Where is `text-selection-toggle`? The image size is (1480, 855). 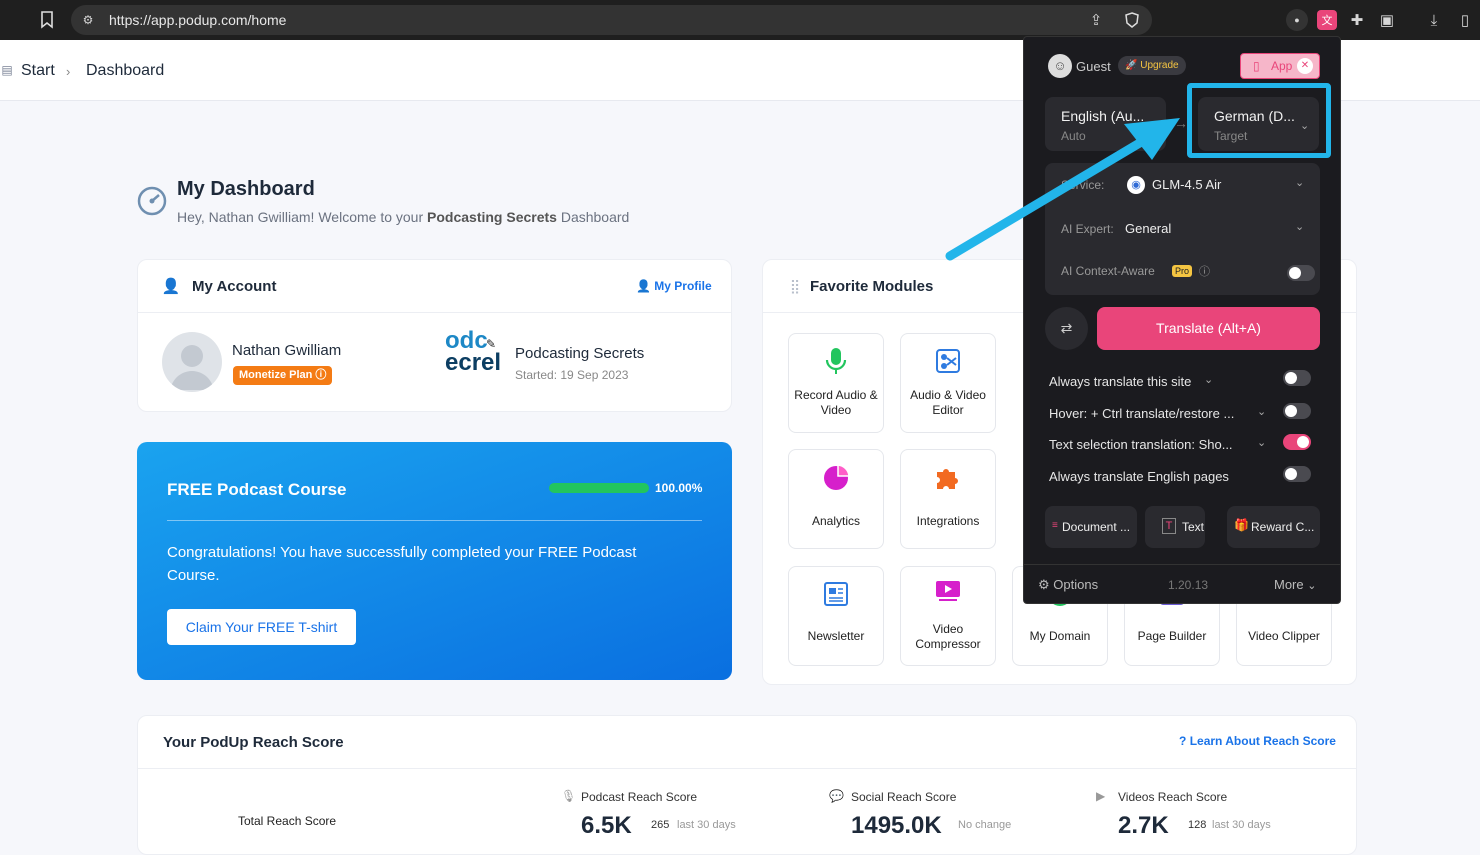
text-selection-toggle is located at coordinates (1297, 442).